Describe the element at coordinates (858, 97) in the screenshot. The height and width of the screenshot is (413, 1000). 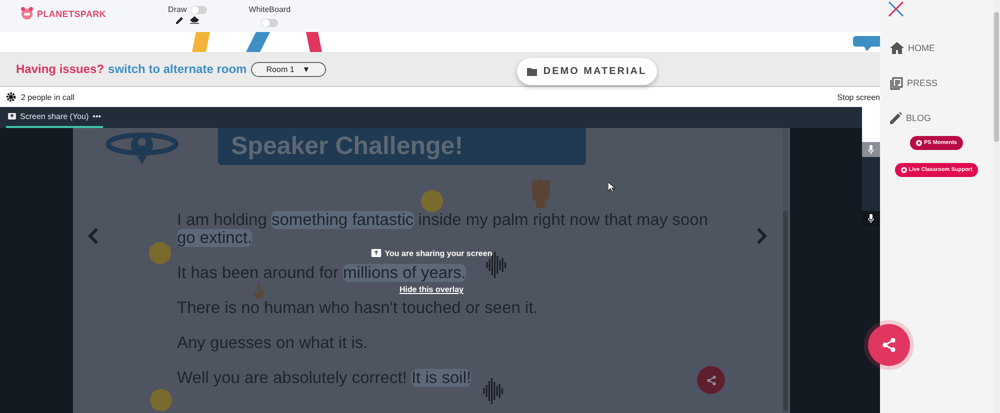
I see `stop-screen-button: Stop screen` at that location.